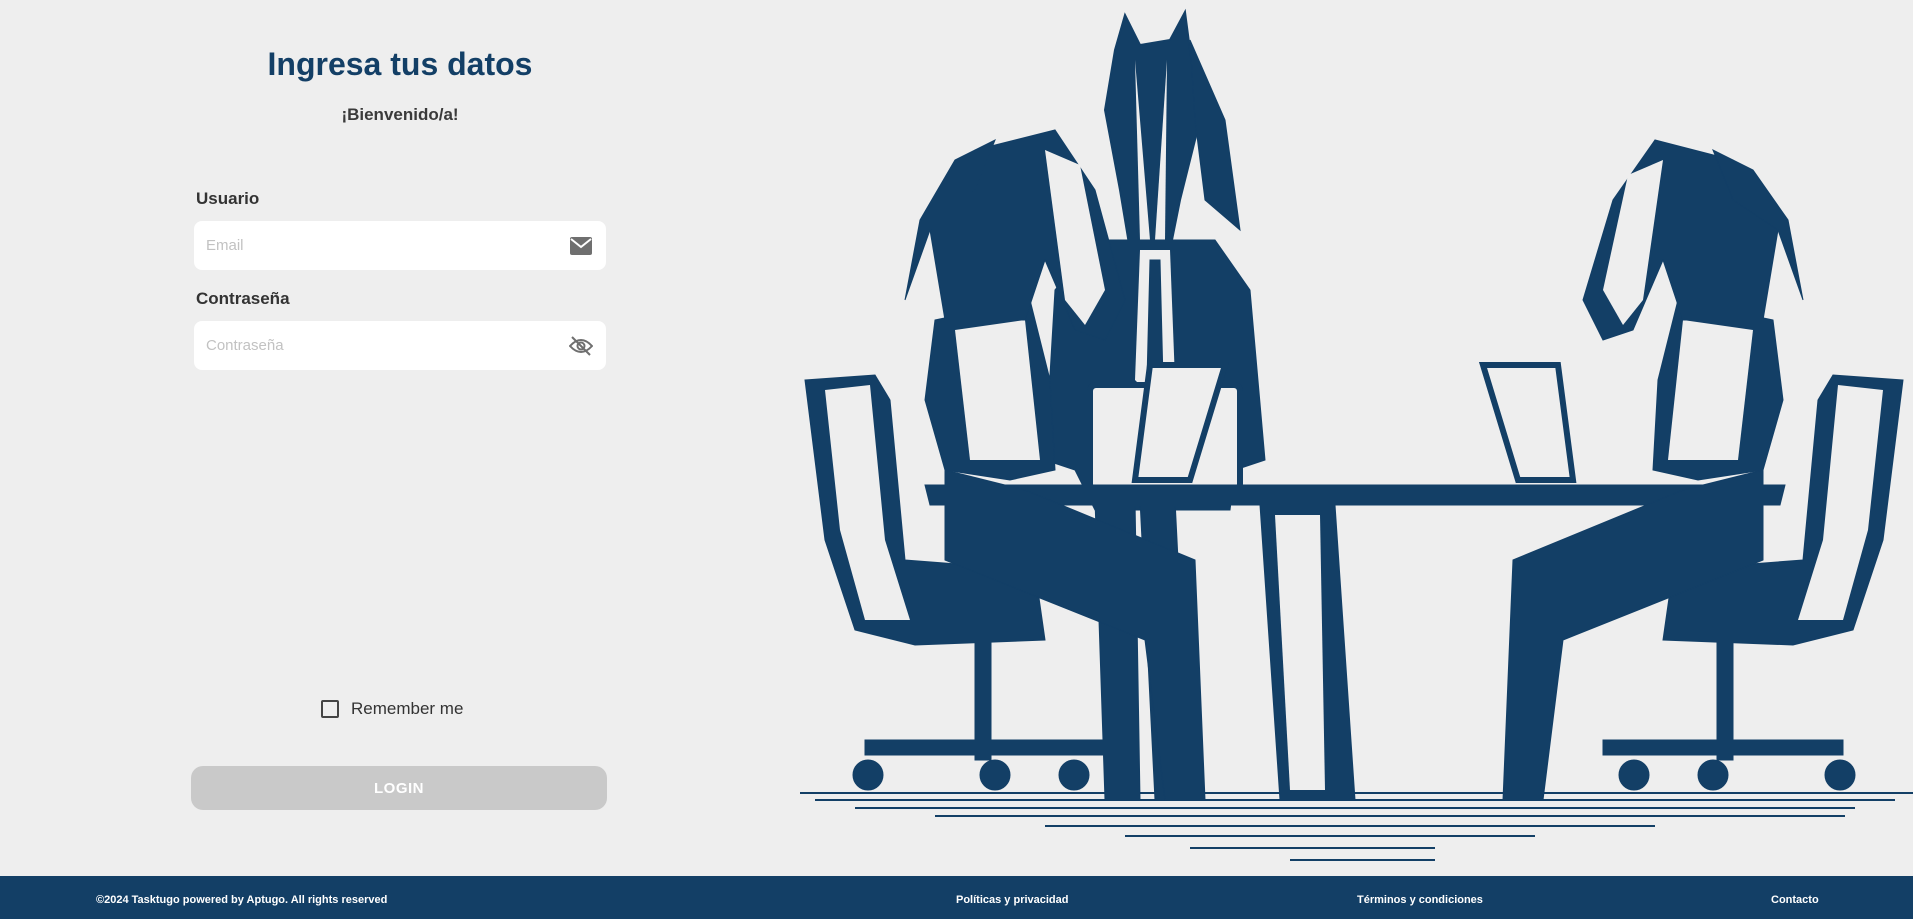  I want to click on eye-off-icon, so click(581, 346).